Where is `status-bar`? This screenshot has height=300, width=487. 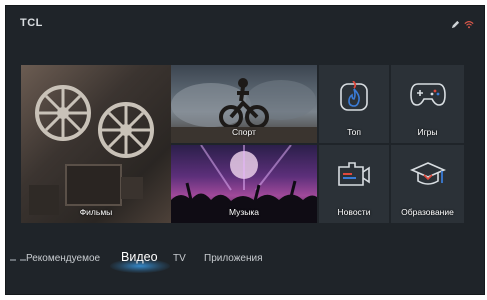 status-bar is located at coordinates (462, 25).